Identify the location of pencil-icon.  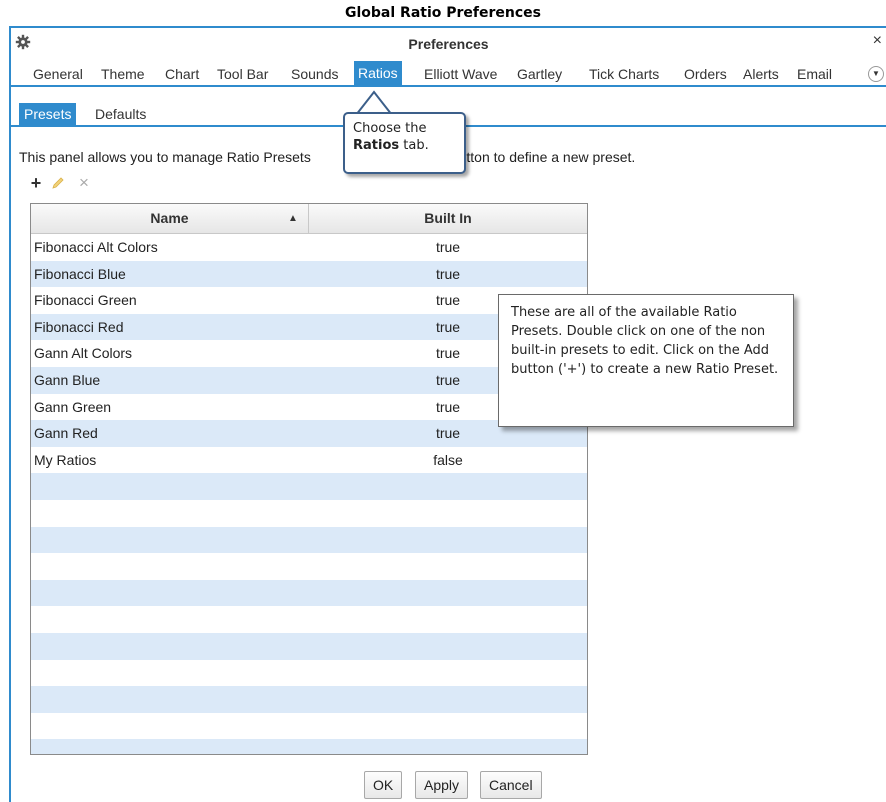
(58, 183).